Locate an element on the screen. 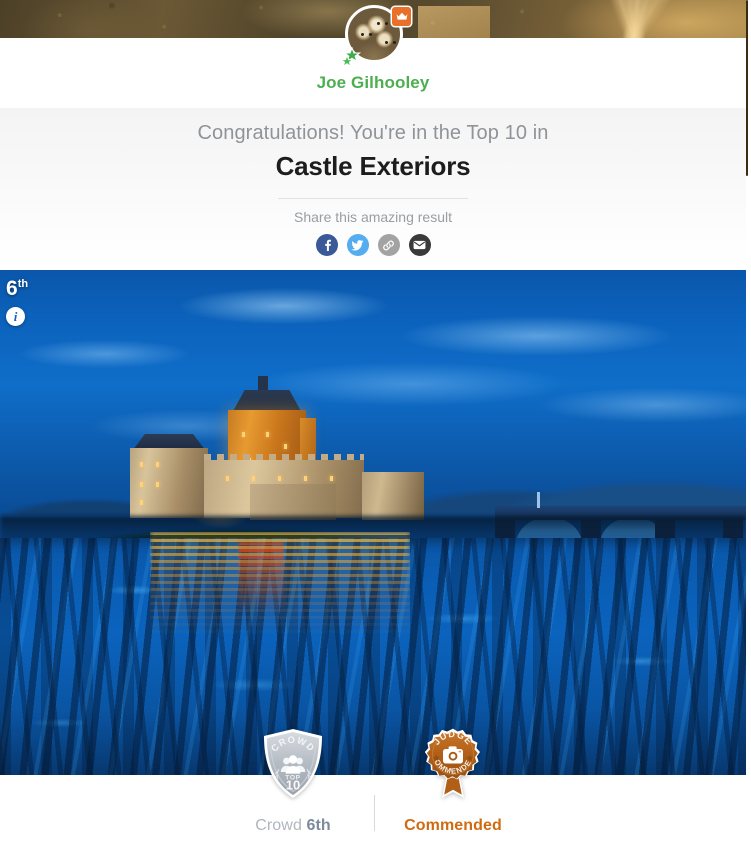  photo-red-reflection is located at coordinates (261, 578).